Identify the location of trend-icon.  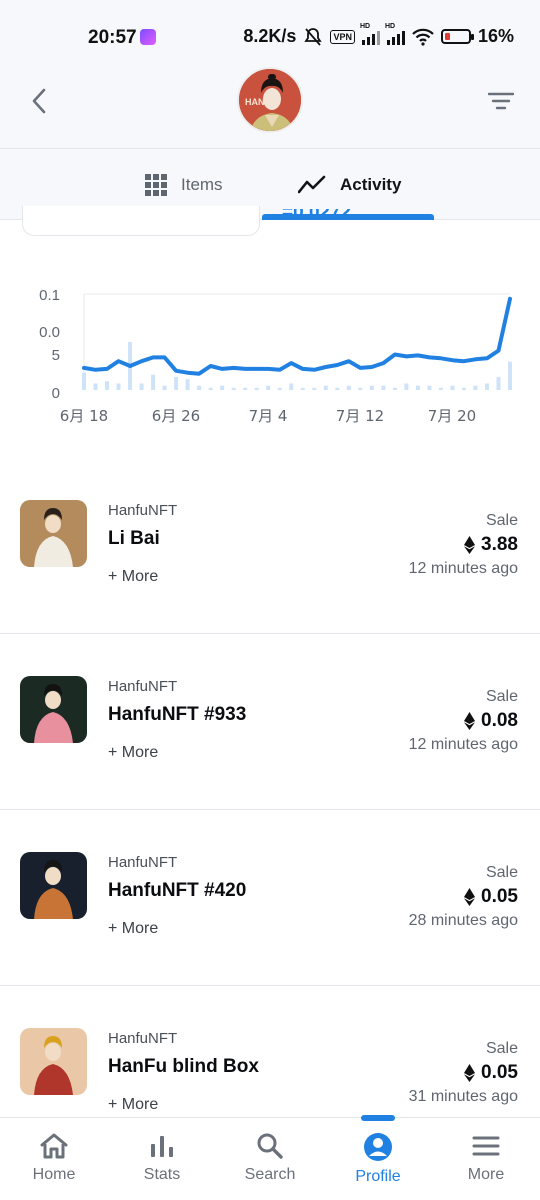
(312, 184).